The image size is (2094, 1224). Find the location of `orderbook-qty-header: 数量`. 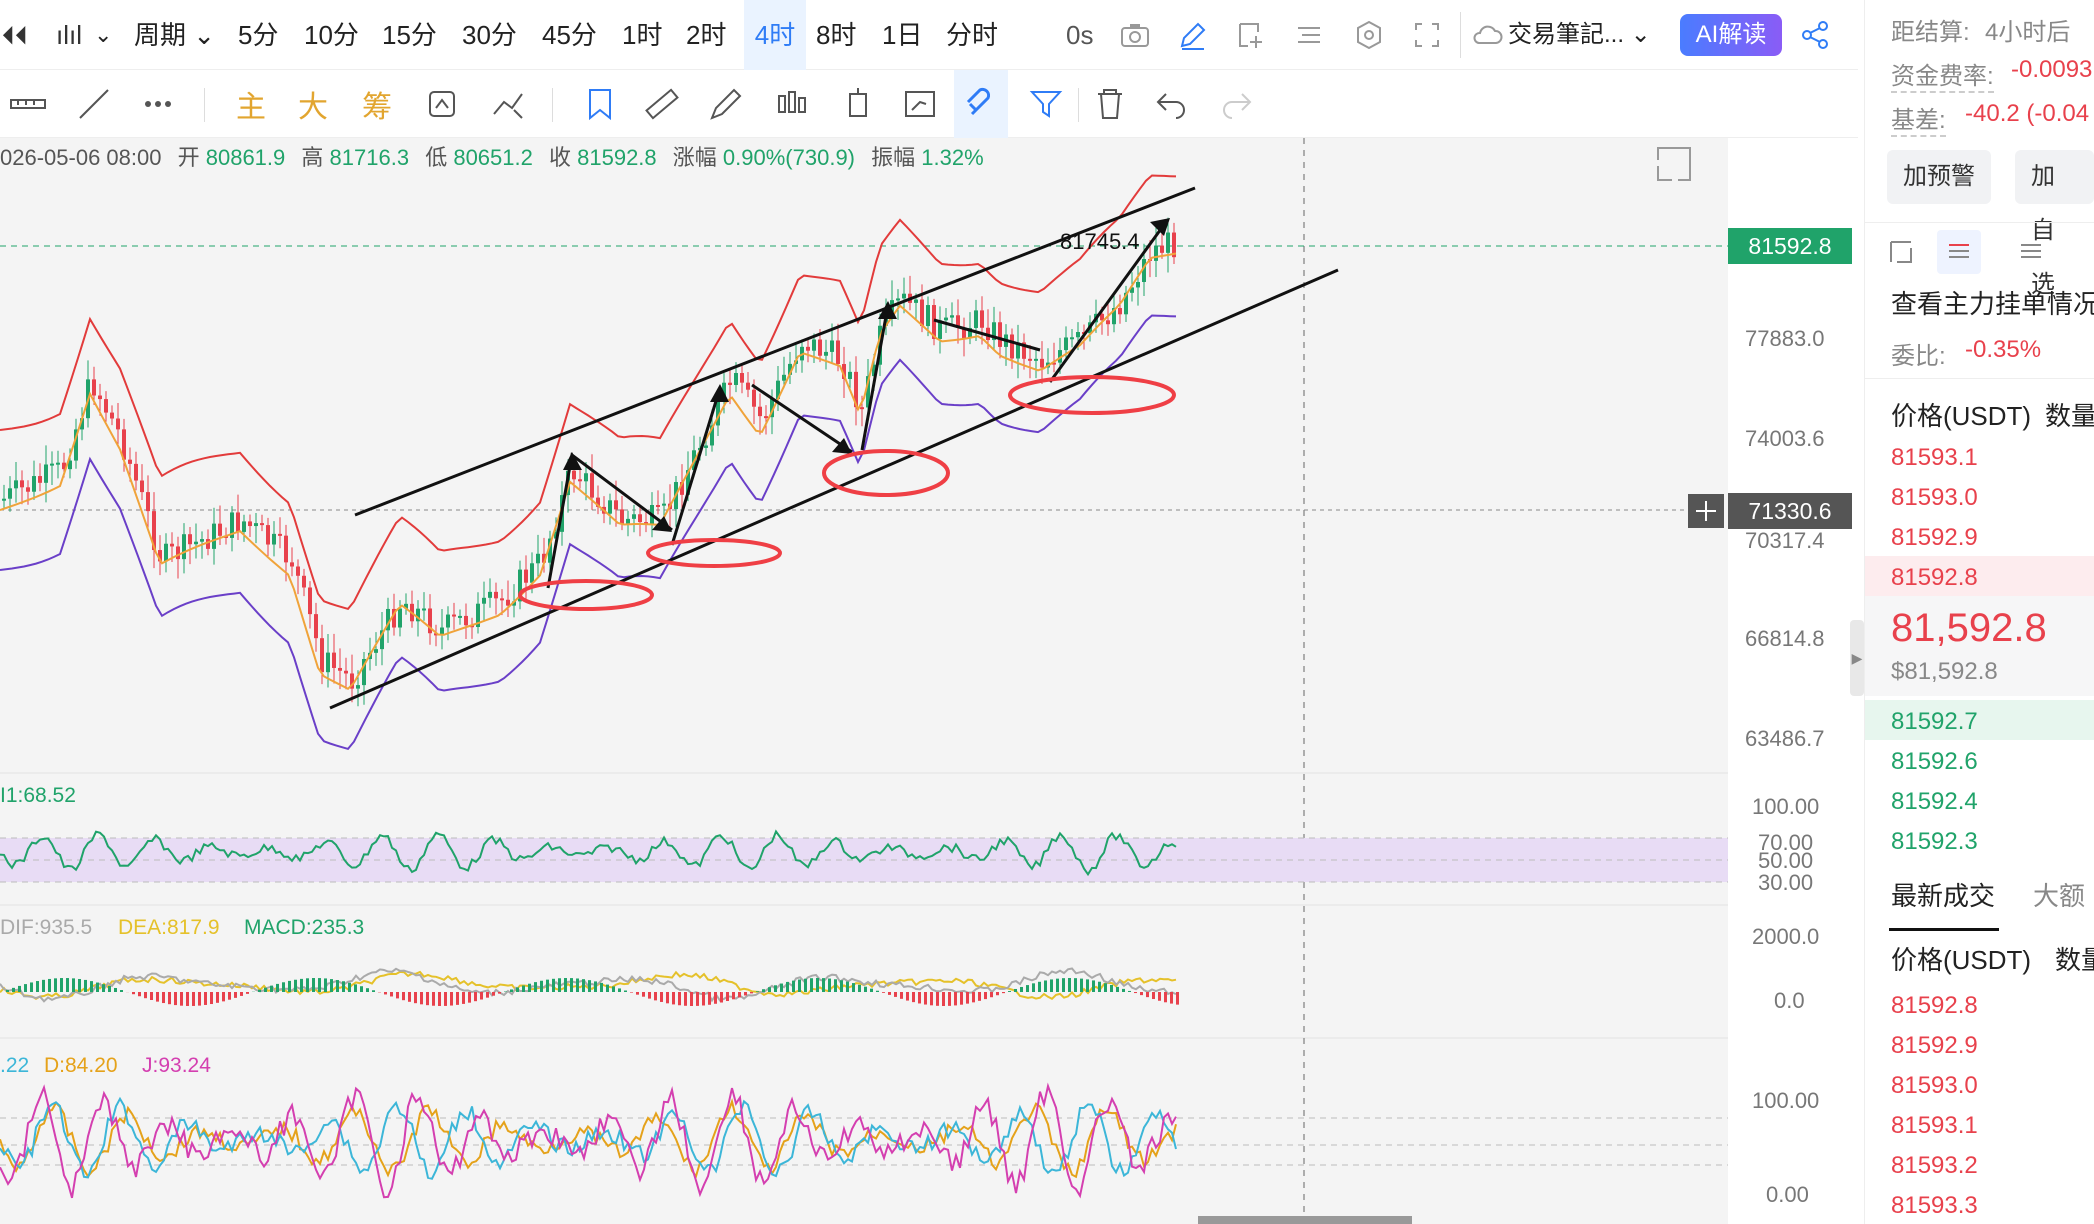

orderbook-qty-header: 数量 is located at coordinates (2069, 416).